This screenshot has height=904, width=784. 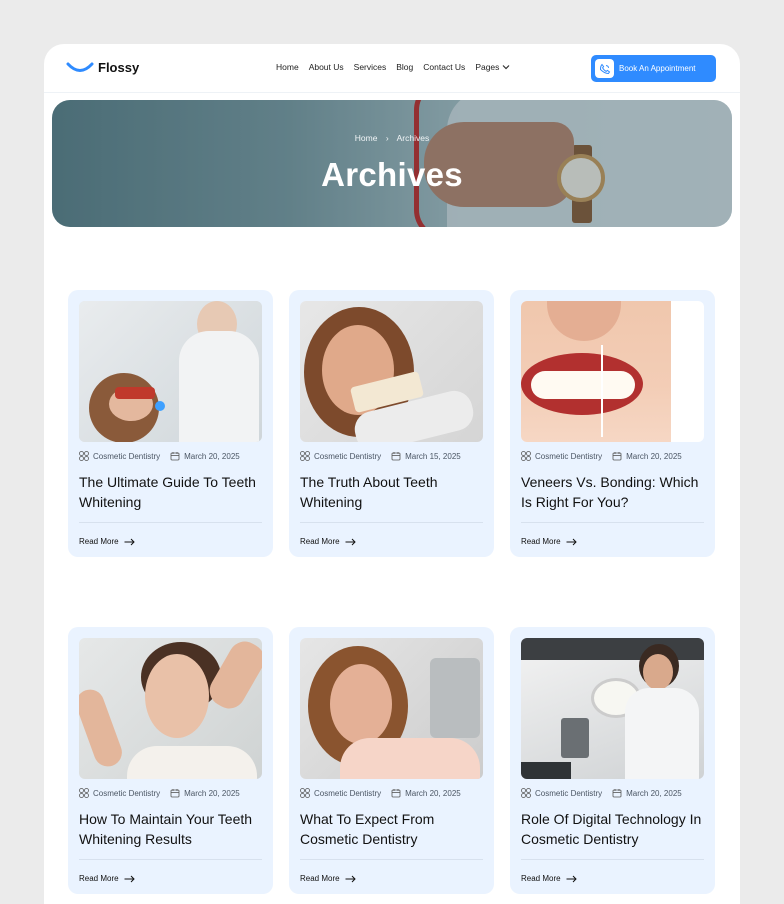 What do you see at coordinates (170, 492) in the screenshot?
I see `post-title: The Ultimate Guide To Teeth Whitening` at bounding box center [170, 492].